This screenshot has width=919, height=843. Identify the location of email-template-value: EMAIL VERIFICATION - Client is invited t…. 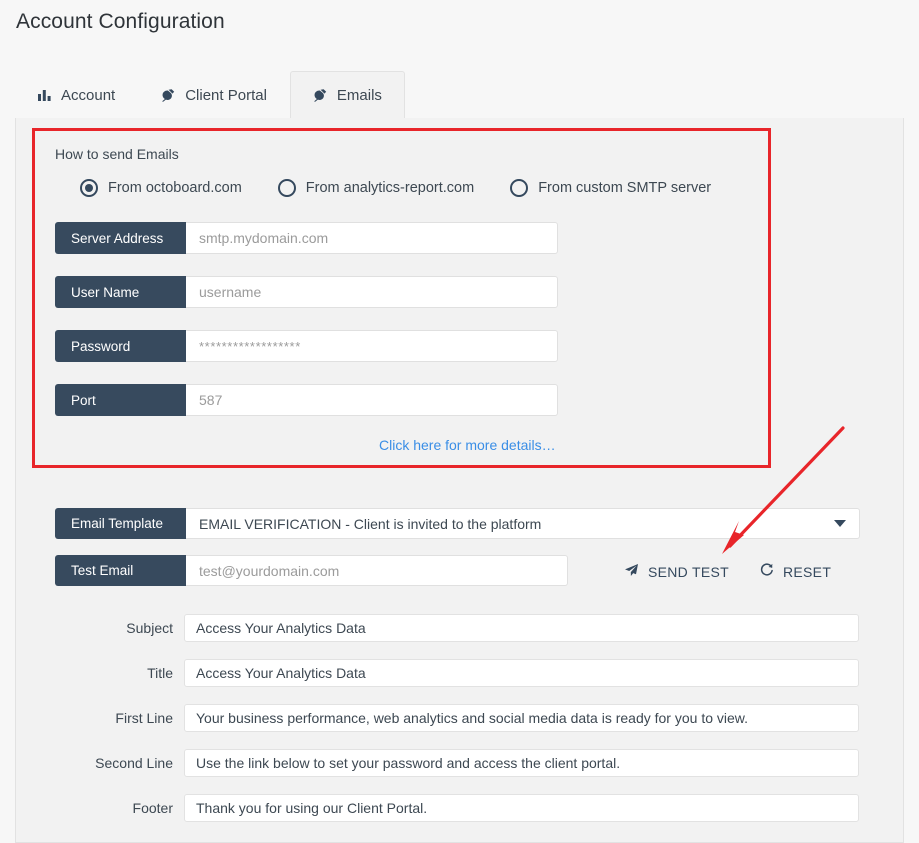
(370, 523).